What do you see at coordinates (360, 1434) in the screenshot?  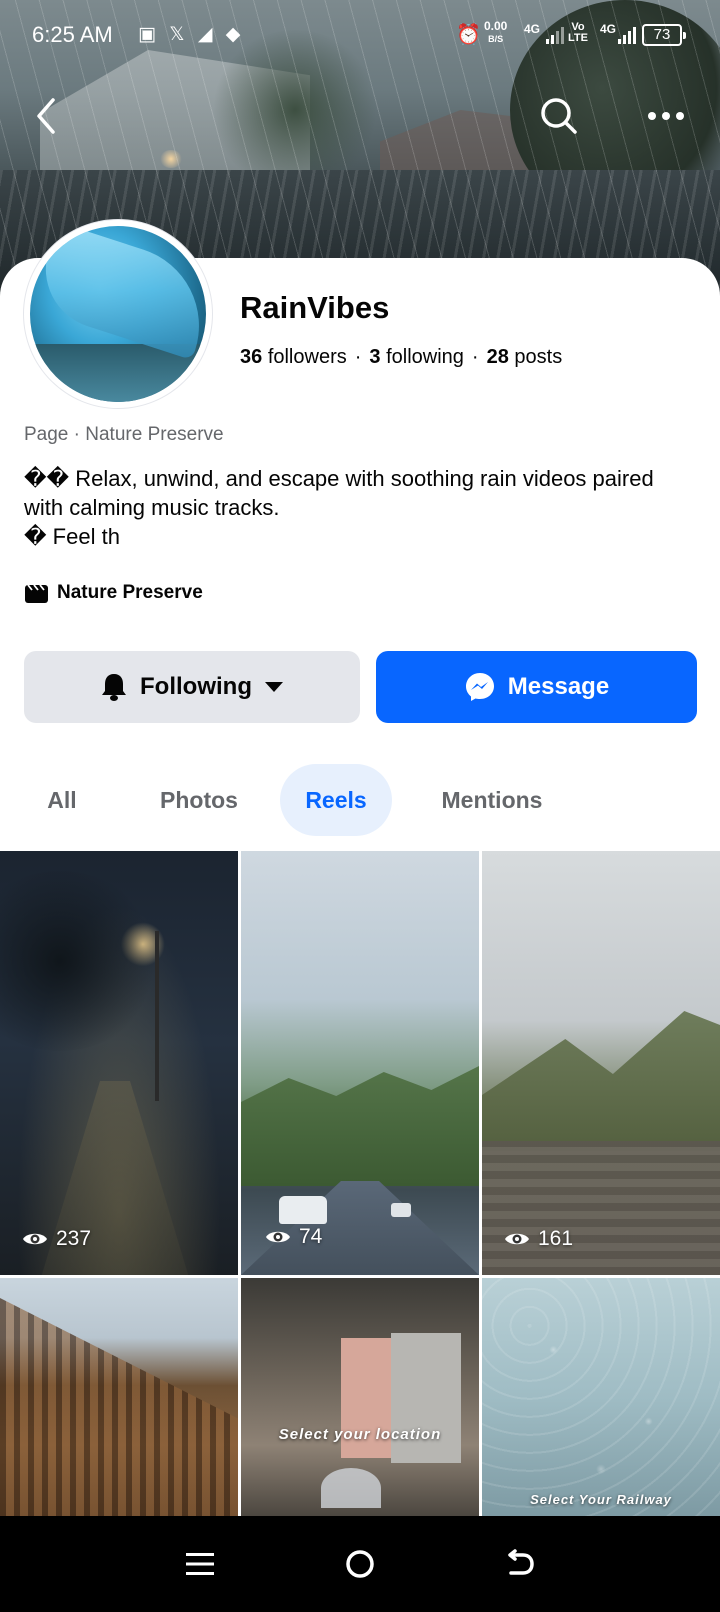 I see `reel-caption: Select your location` at bounding box center [360, 1434].